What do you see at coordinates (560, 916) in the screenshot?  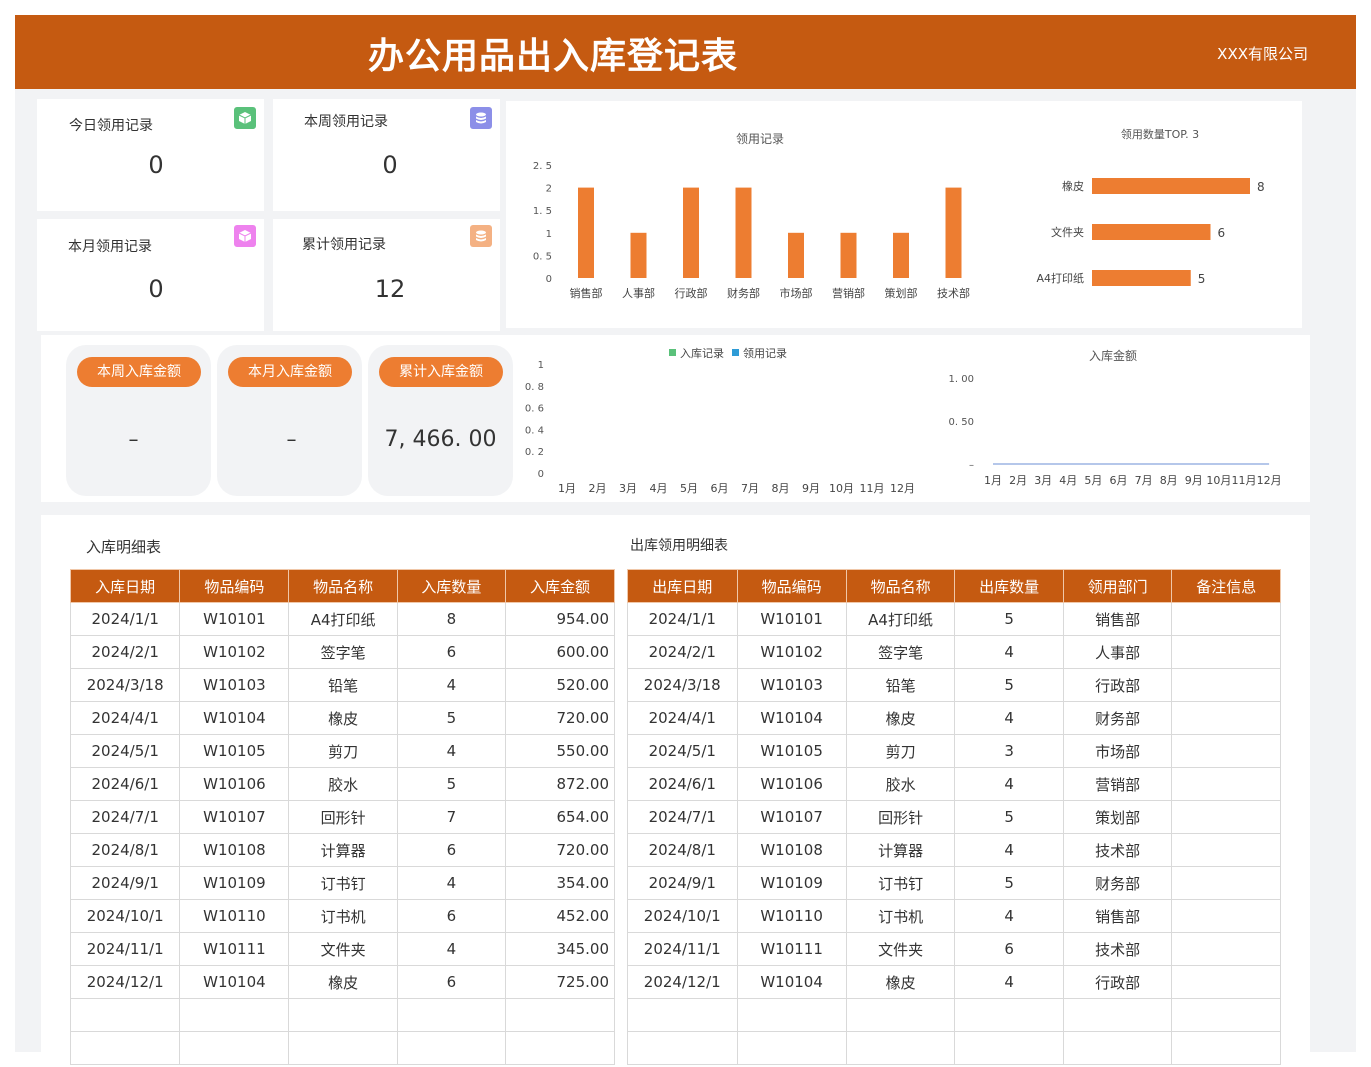 I see `table-cell: 452.00` at bounding box center [560, 916].